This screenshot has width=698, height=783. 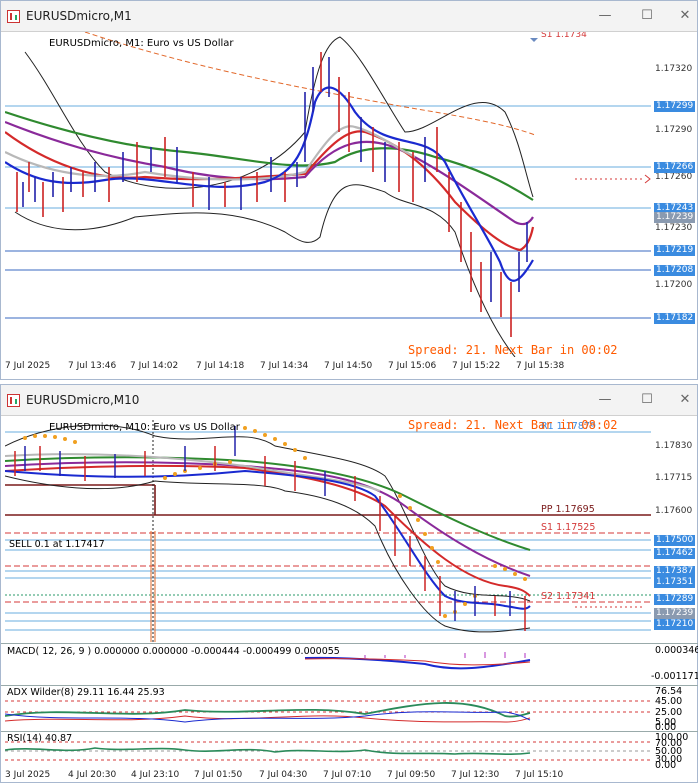 I want to click on spread-timer: Spread: 21. Next Bar in 08:02, so click(x=513, y=425).